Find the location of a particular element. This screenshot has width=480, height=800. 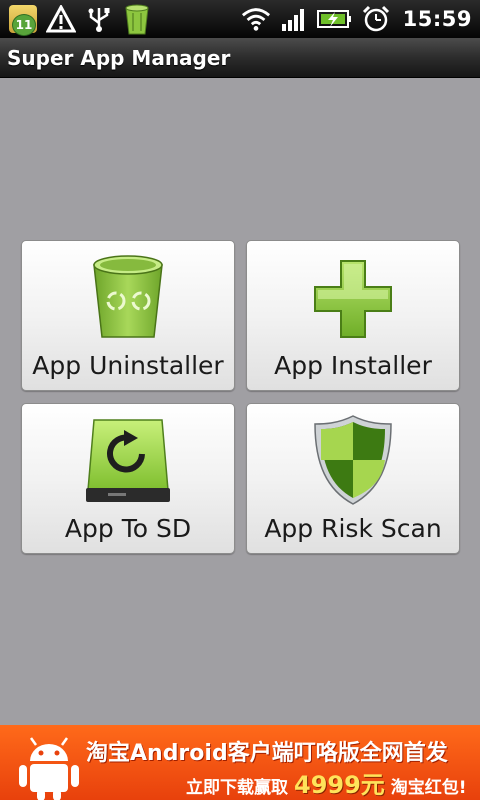

recycle-bin-icon is located at coordinates (137, 19).